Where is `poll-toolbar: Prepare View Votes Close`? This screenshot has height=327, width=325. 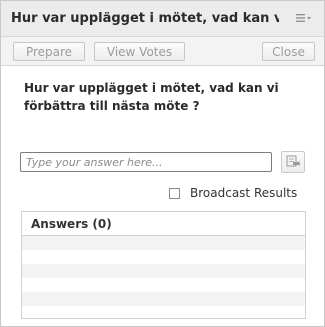
poll-toolbar: Prepare View Votes Close is located at coordinates (162, 51).